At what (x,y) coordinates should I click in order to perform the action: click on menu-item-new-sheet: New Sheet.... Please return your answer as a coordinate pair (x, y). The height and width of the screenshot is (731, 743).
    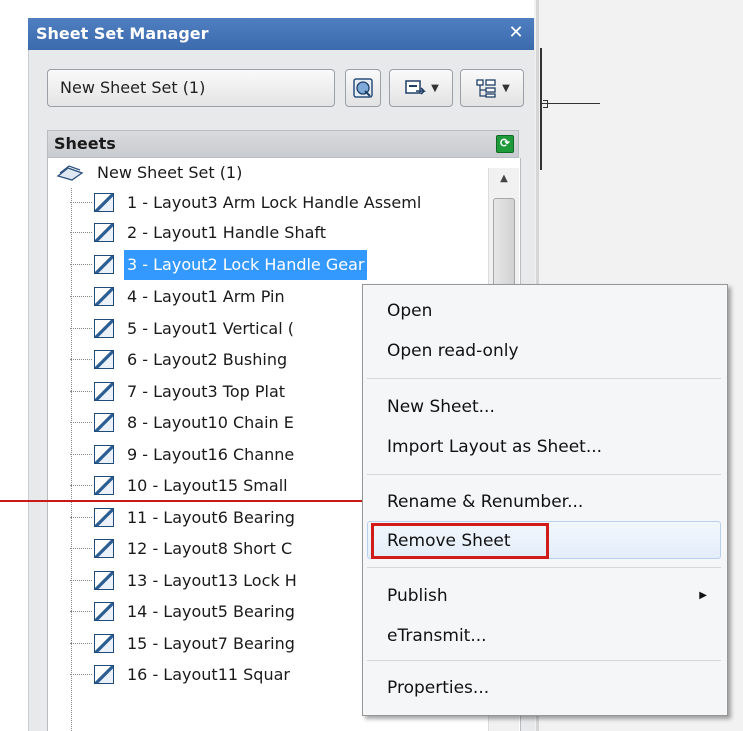
    Looking at the image, I should click on (553, 407).